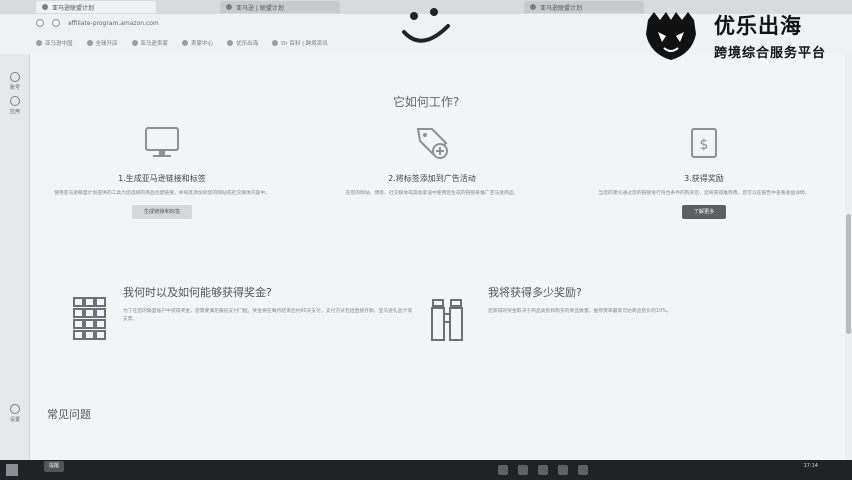  What do you see at coordinates (40, 23) in the screenshot?
I see `back-icon` at bounding box center [40, 23].